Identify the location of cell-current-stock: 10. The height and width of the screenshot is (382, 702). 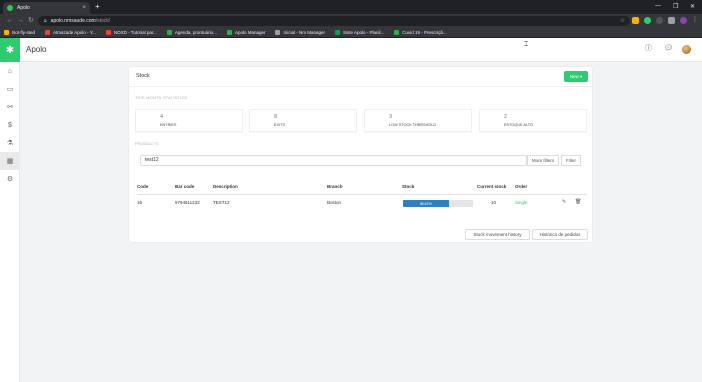
(494, 202).